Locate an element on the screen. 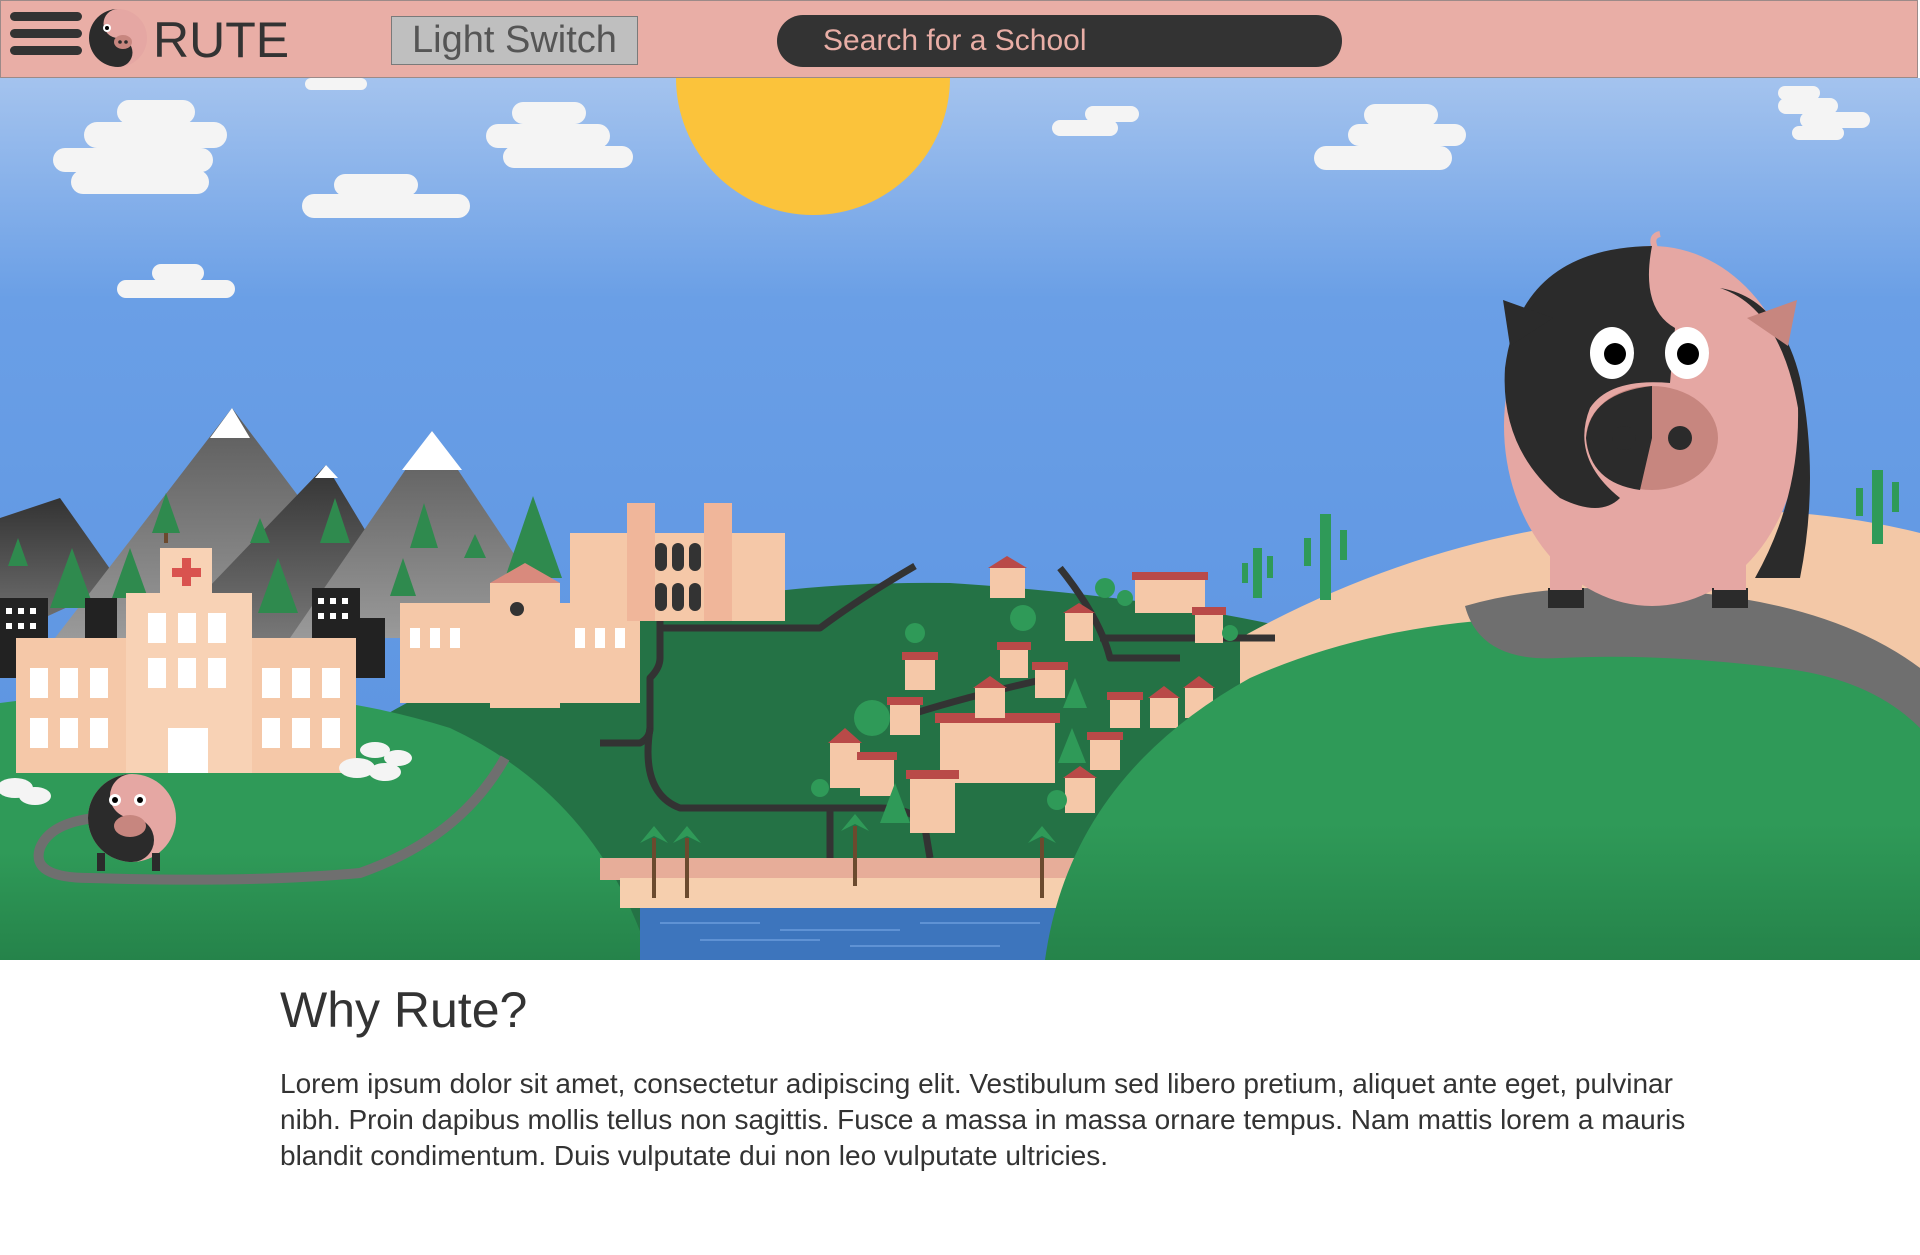 The image size is (1920, 1255). pig-logo-icon is located at coordinates (118, 38).